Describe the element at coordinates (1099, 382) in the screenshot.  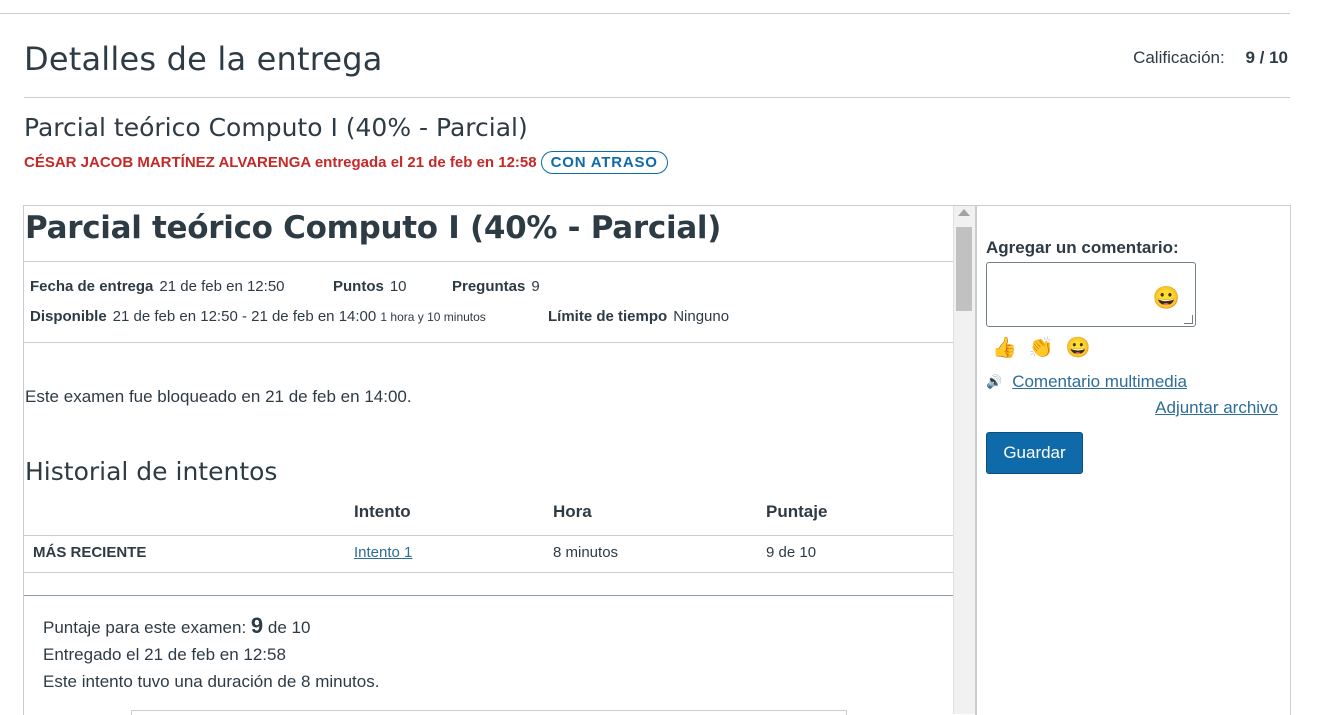
I see `media-comment-link: Comentario multimedia` at that location.